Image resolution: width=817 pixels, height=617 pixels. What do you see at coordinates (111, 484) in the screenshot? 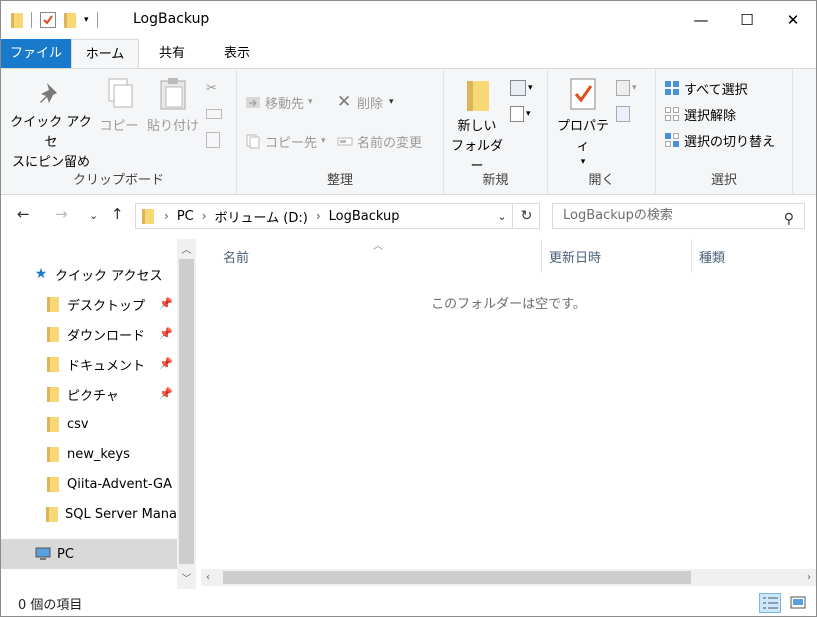
I see `nav-item-qiita: Qiita-Advent-GA` at bounding box center [111, 484].